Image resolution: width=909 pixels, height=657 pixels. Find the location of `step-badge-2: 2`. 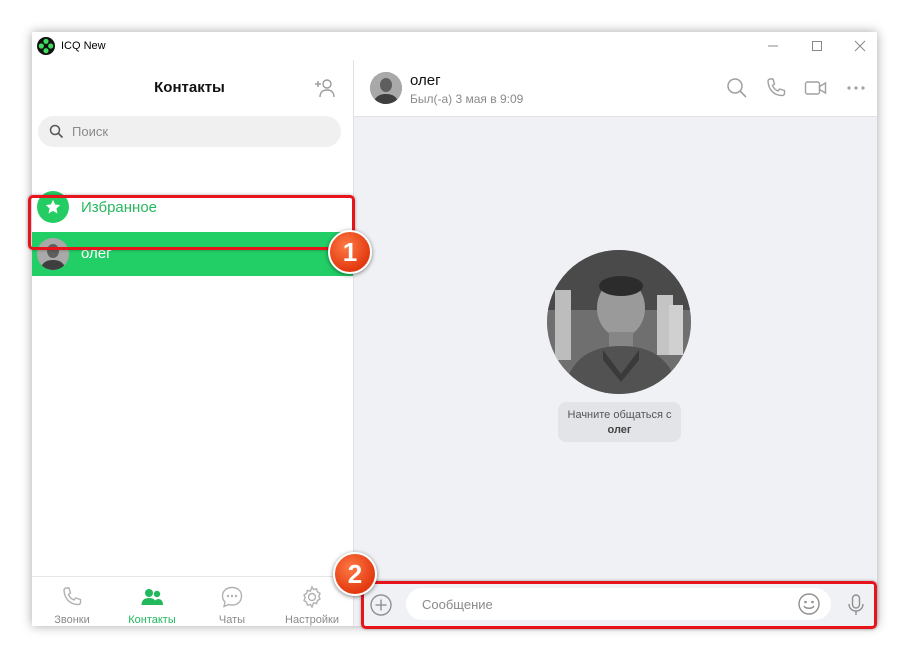

step-badge-2: 2 is located at coordinates (355, 574).